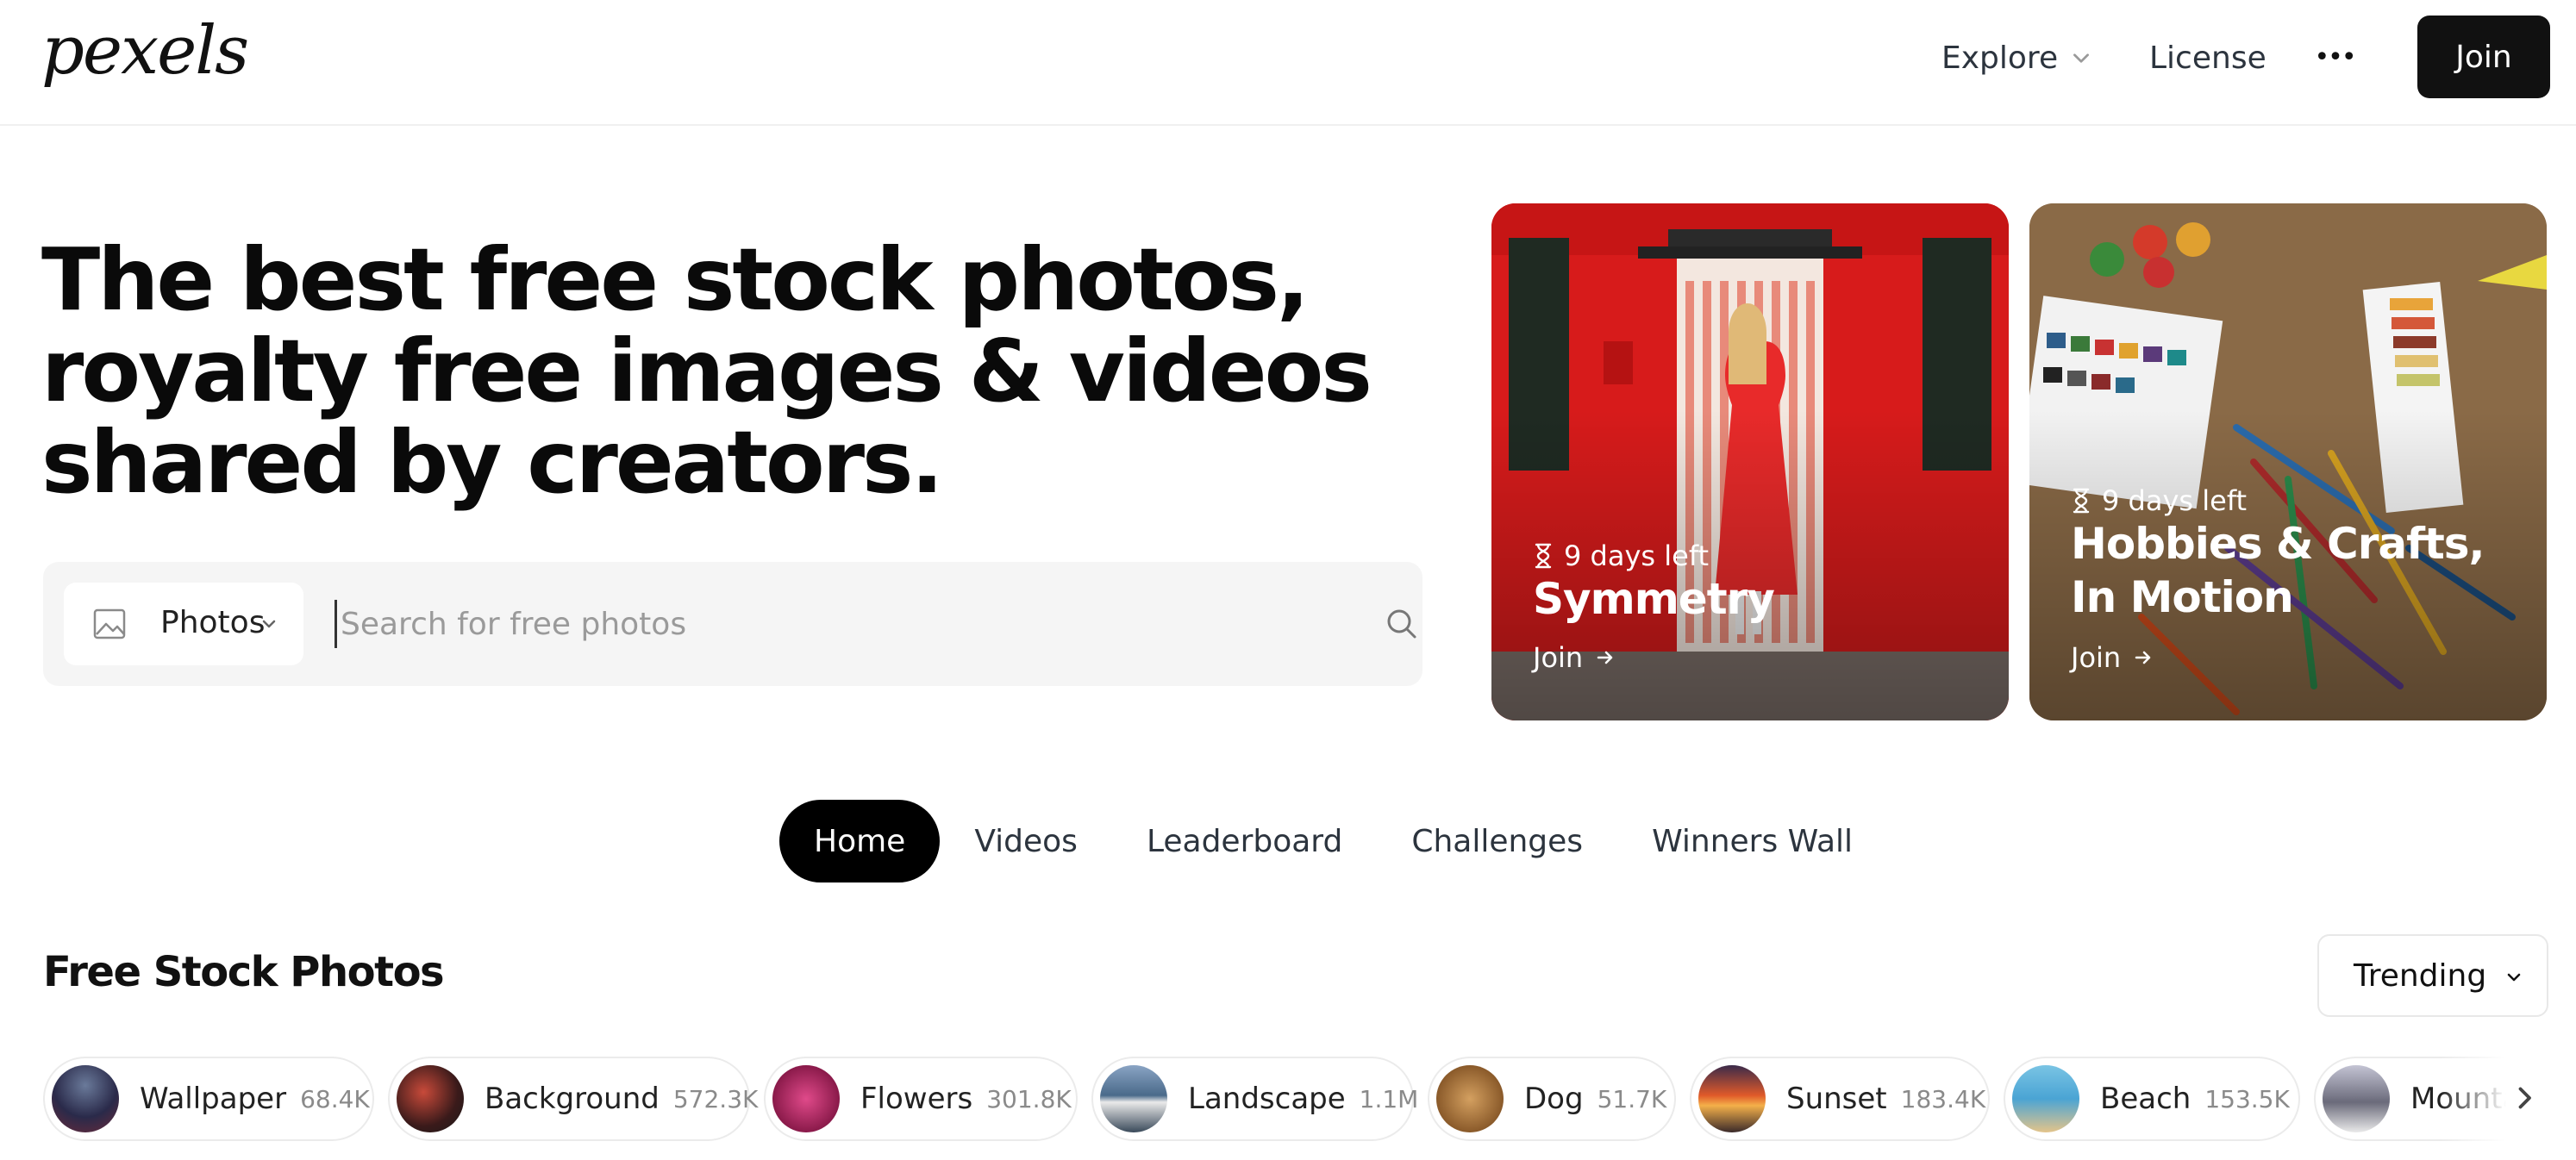  Describe the element at coordinates (1244, 841) in the screenshot. I see `tab-leaderboard: Leaderboard` at that location.